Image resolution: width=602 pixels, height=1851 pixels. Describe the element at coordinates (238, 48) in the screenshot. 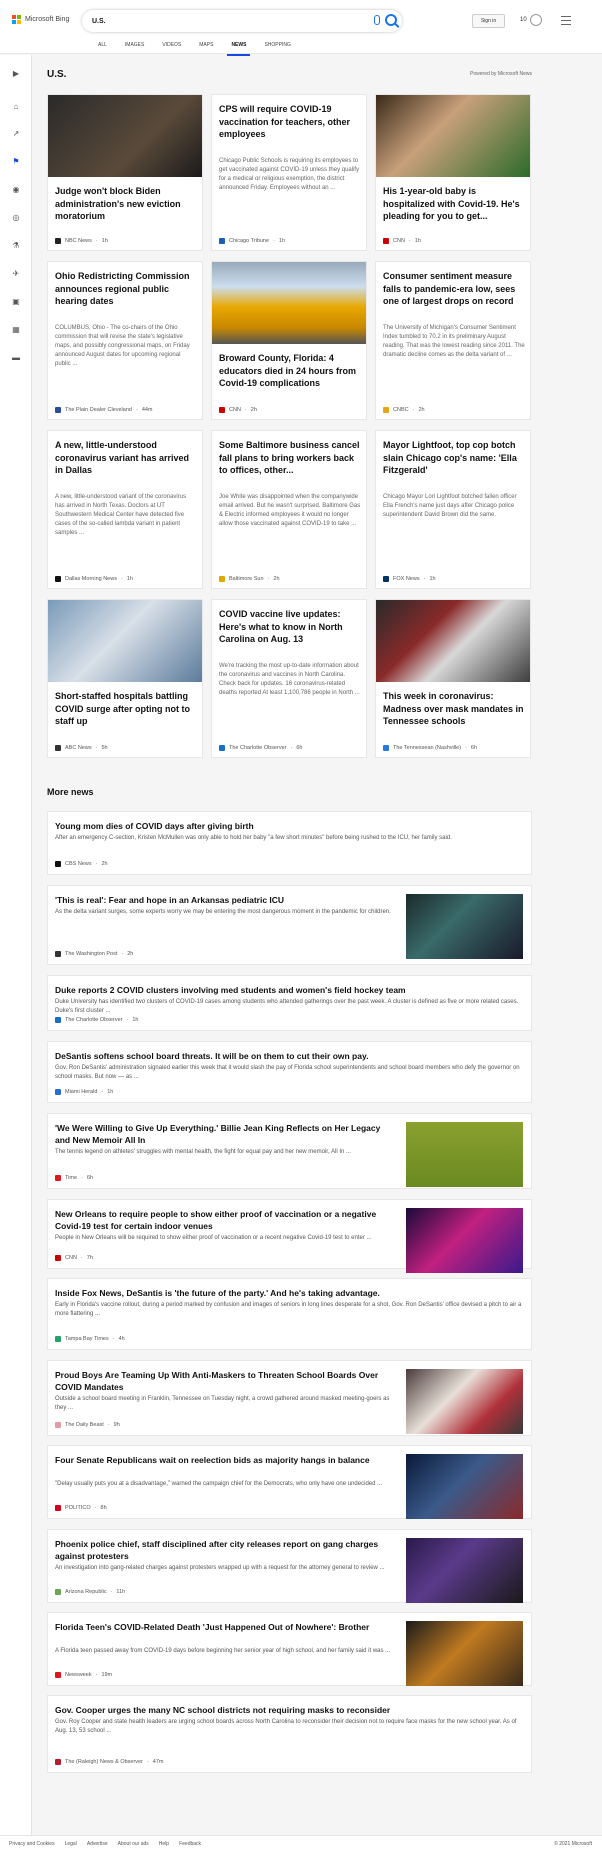

I see `tab-news: NEWS` at that location.